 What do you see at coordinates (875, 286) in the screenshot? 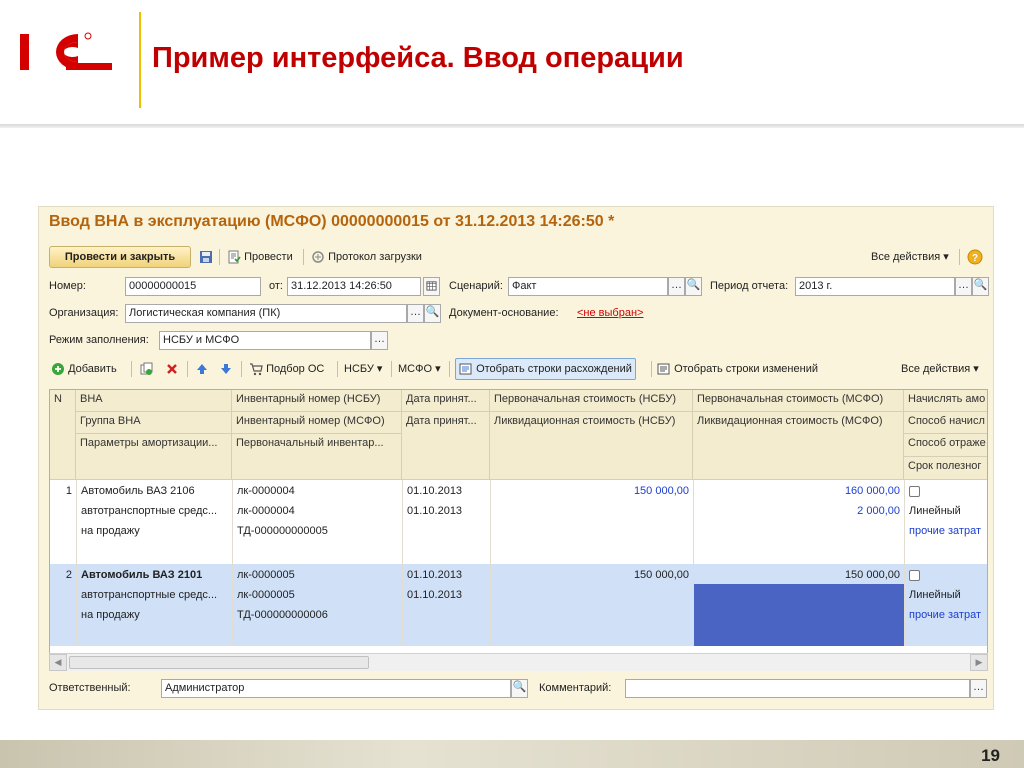
I see `period-field: 2013 г.` at bounding box center [875, 286].